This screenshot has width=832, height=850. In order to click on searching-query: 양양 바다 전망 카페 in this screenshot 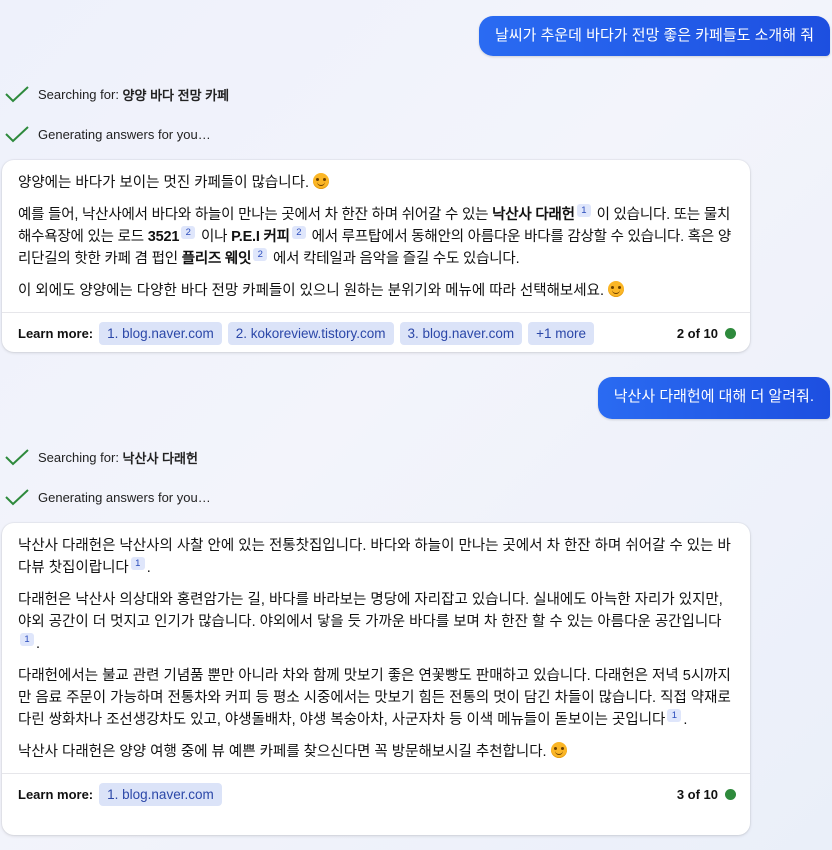, I will do `click(176, 95)`.